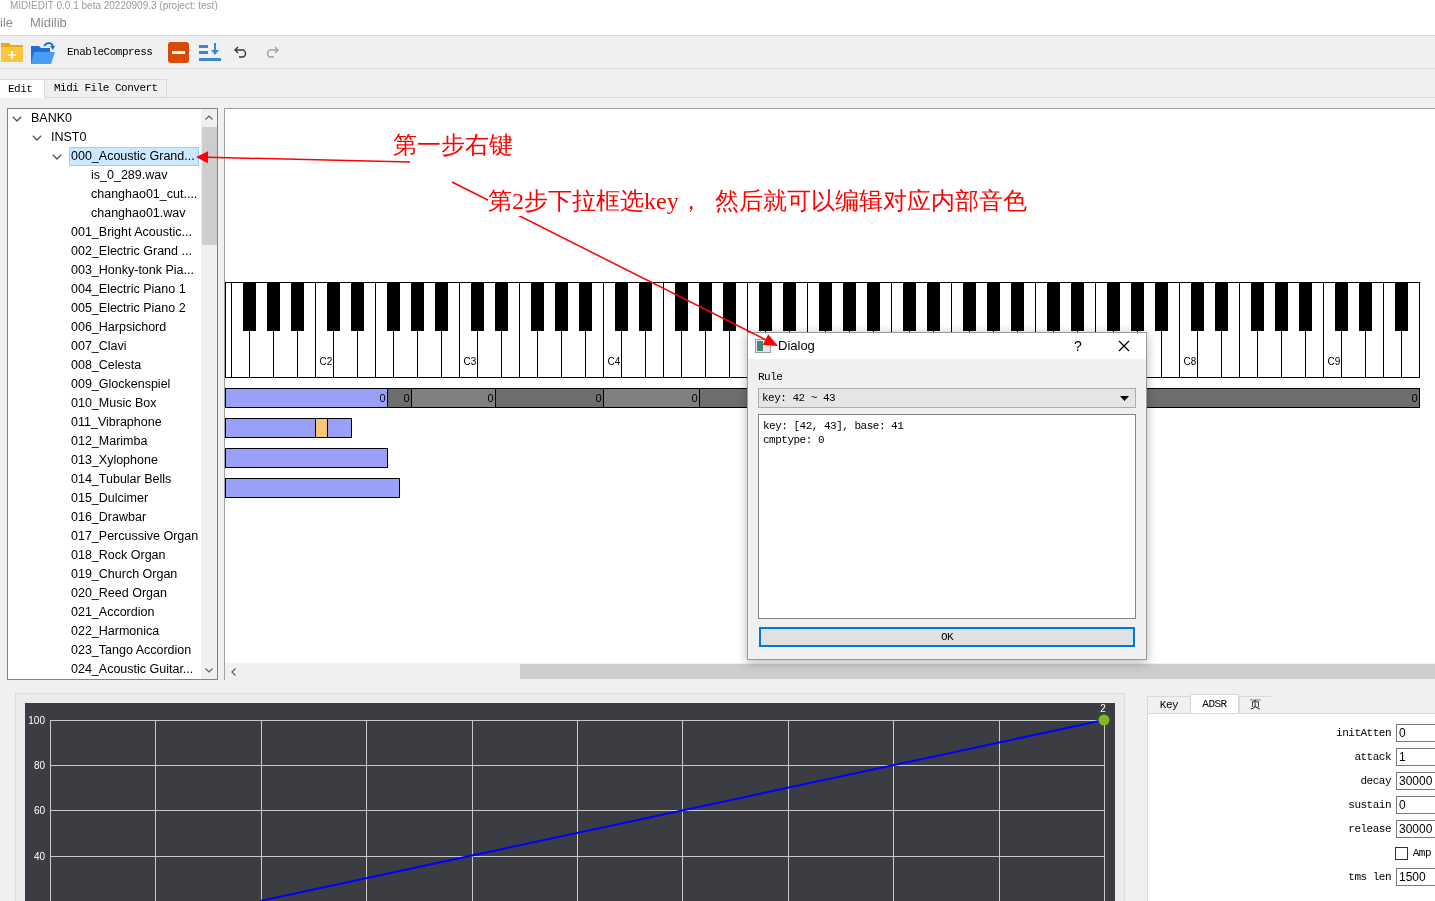 Image resolution: width=1435 pixels, height=901 pixels. Describe the element at coordinates (99, 346) in the screenshot. I see `tree-item: 007_Clavi` at that location.